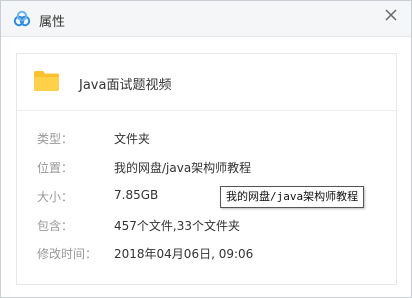 This screenshot has height=298, width=412. Describe the element at coordinates (184, 254) in the screenshot. I see `property-value: 2018年04月06日, 09:06` at that location.